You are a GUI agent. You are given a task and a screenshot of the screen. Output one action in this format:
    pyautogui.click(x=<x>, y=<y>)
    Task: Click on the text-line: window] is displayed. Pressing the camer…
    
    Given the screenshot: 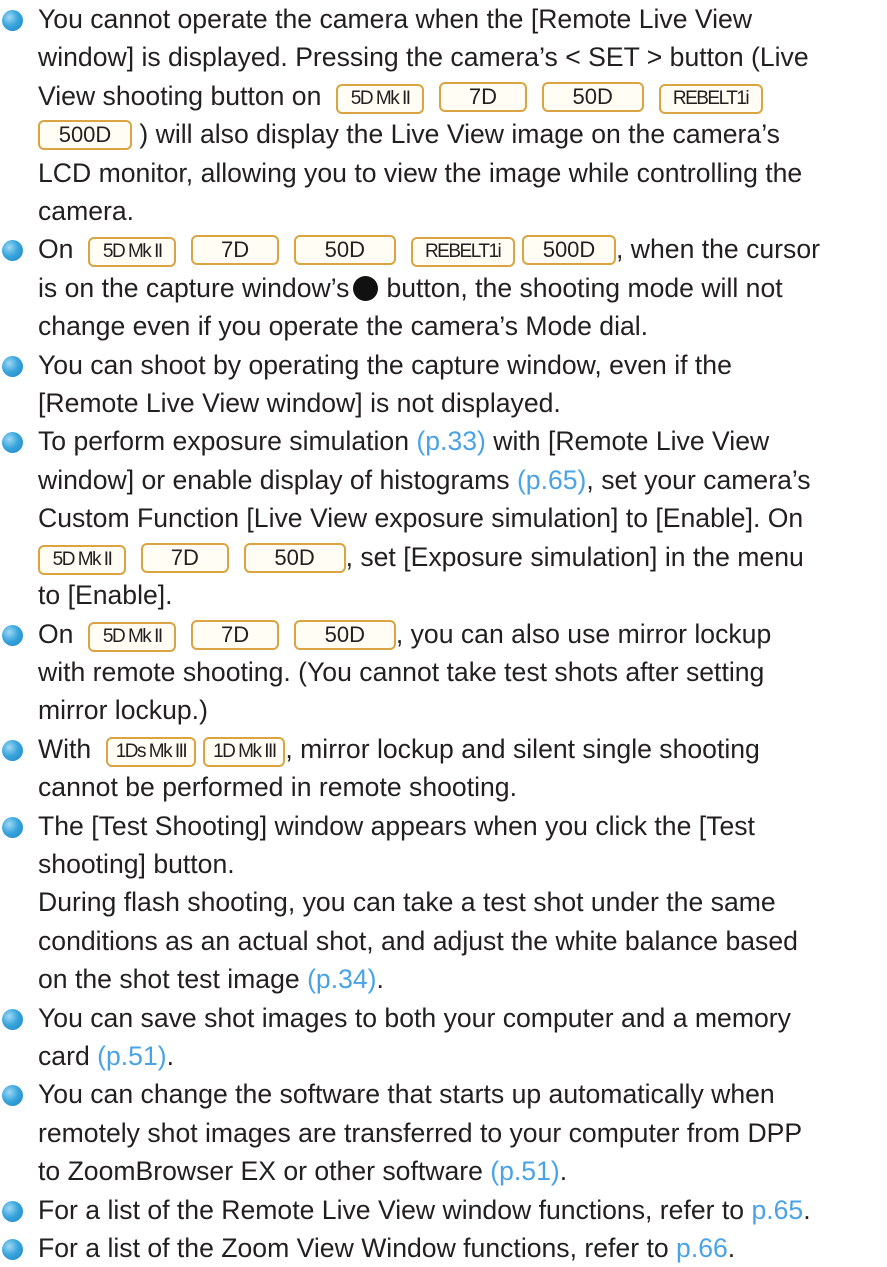 What is the action you would take?
    pyautogui.click(x=423, y=57)
    